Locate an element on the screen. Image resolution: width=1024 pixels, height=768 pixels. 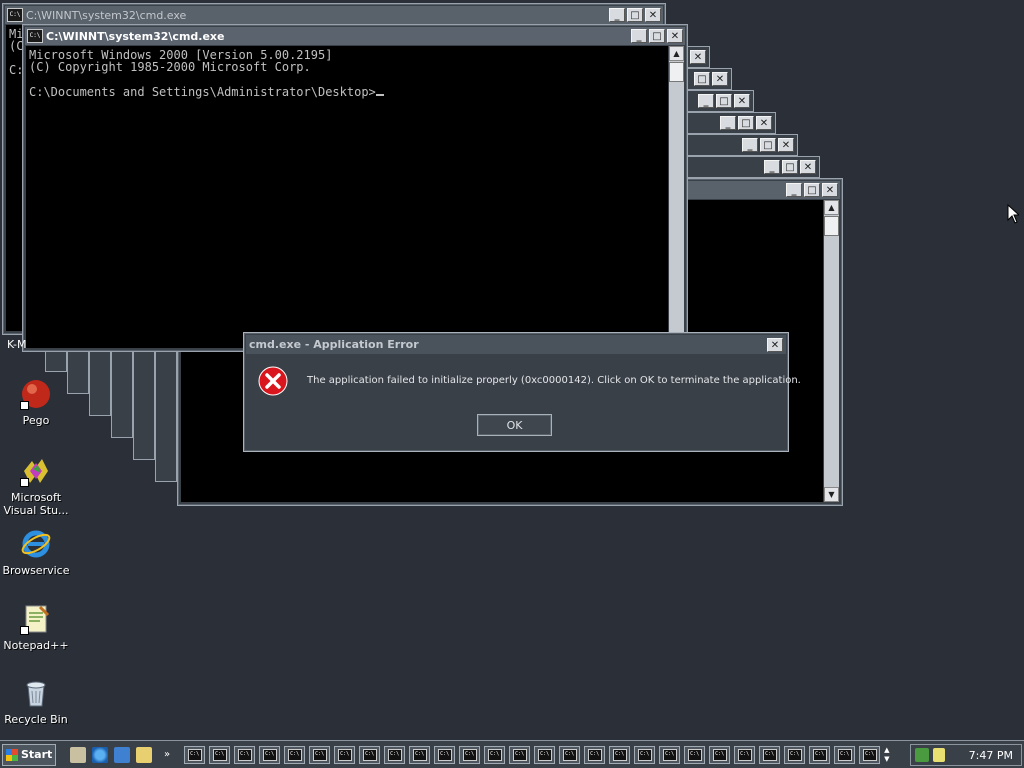
network-icon is located at coordinates (922, 755).